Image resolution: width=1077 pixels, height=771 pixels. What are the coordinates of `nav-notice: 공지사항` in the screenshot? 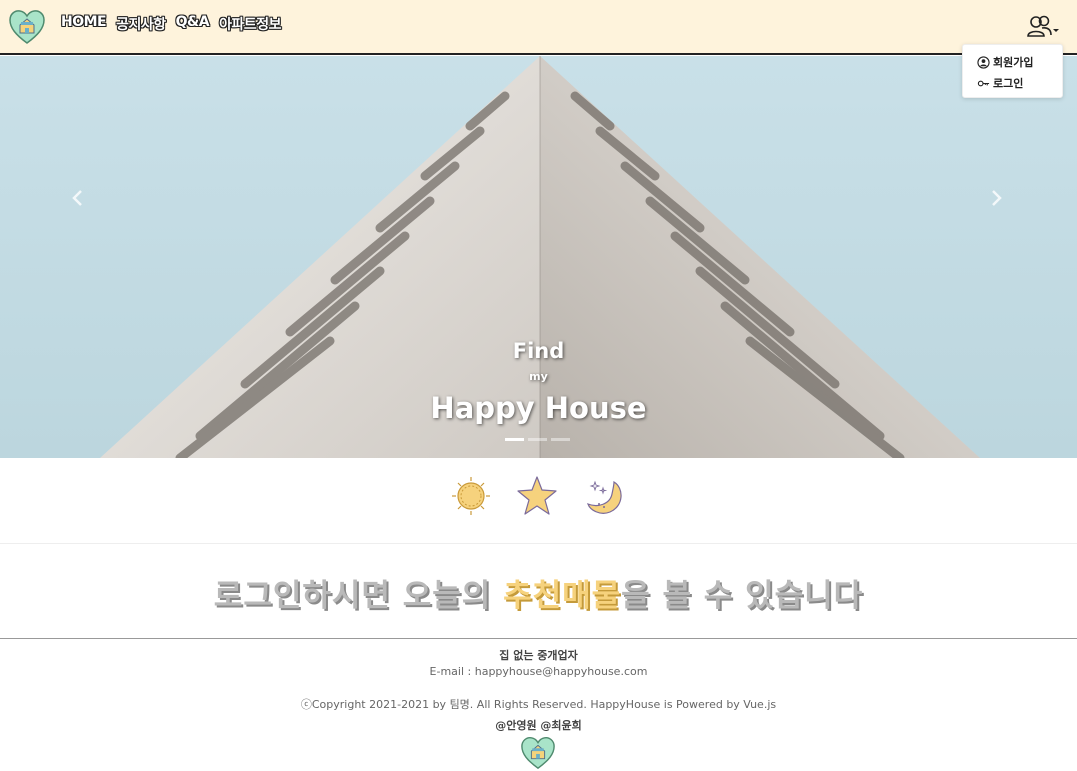 It's located at (141, 24).